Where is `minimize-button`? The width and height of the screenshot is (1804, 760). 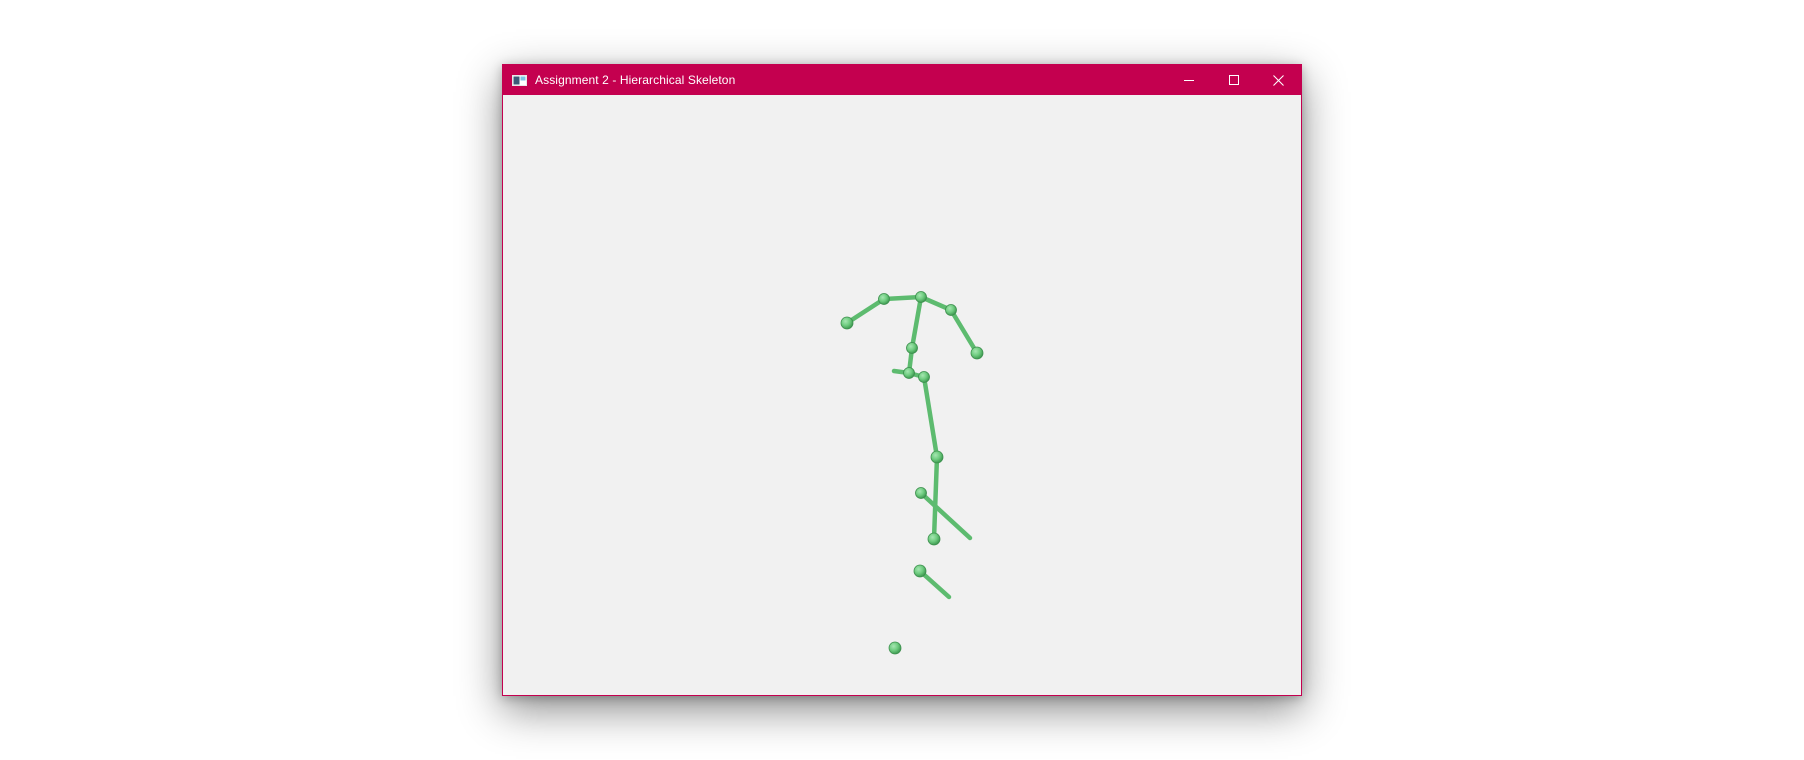 minimize-button is located at coordinates (1188, 80).